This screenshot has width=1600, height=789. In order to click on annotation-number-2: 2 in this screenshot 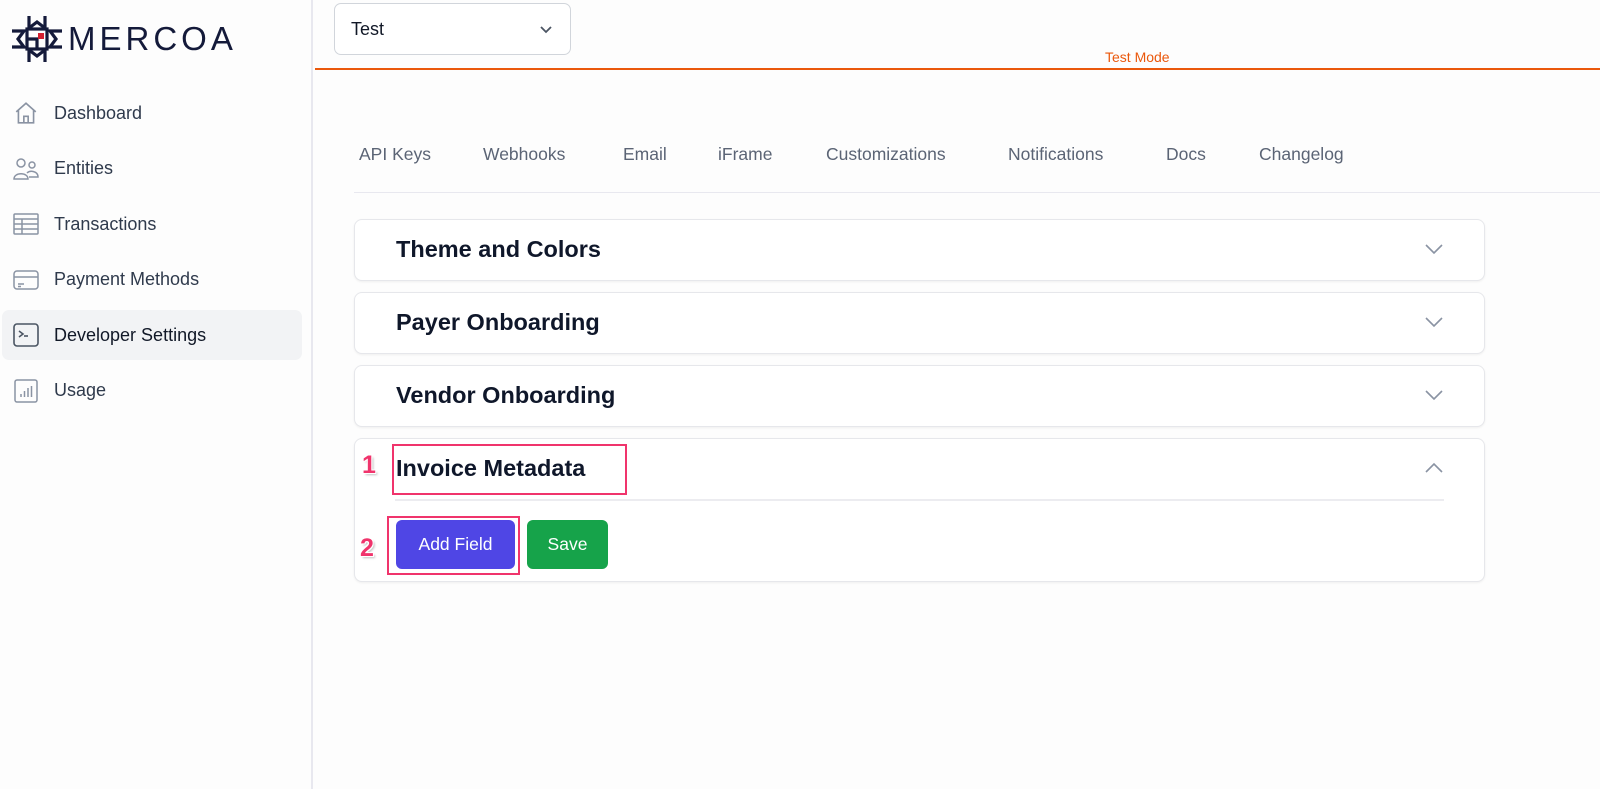, I will do `click(367, 548)`.